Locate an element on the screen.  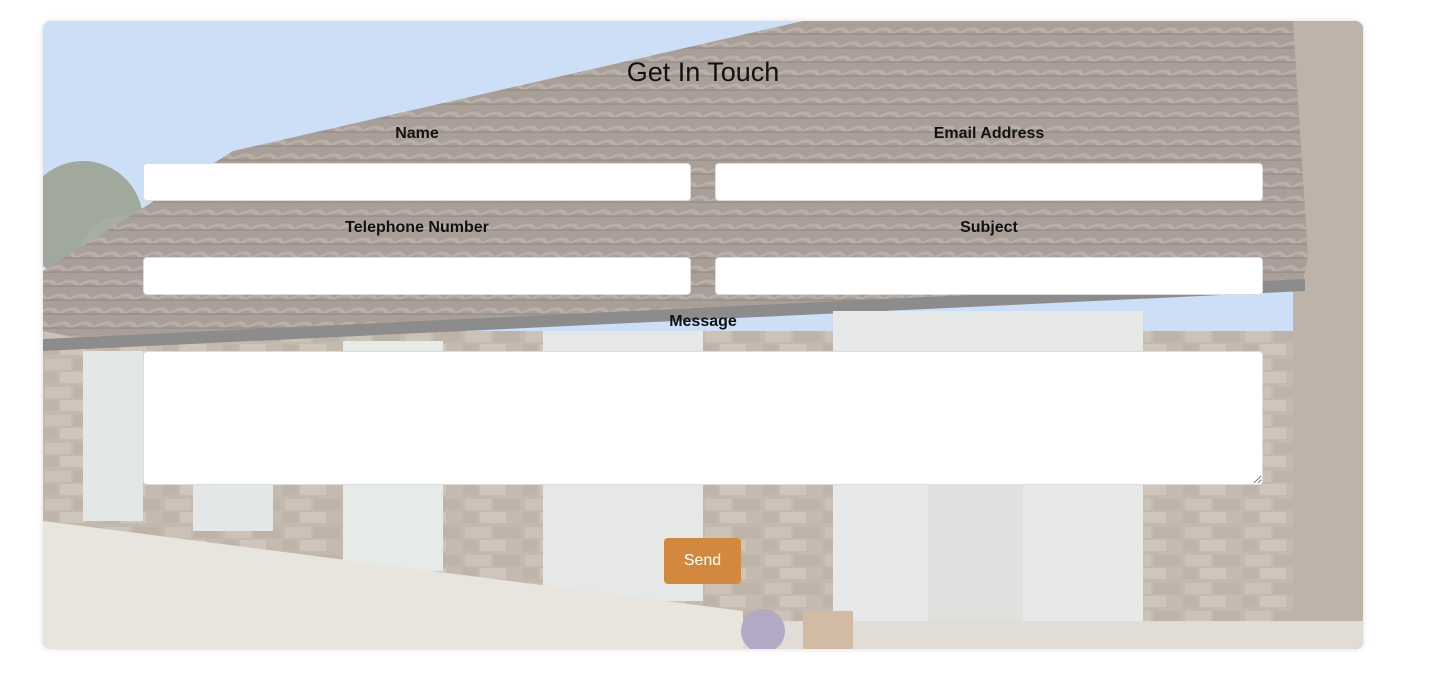
name-input is located at coordinates (417, 182).